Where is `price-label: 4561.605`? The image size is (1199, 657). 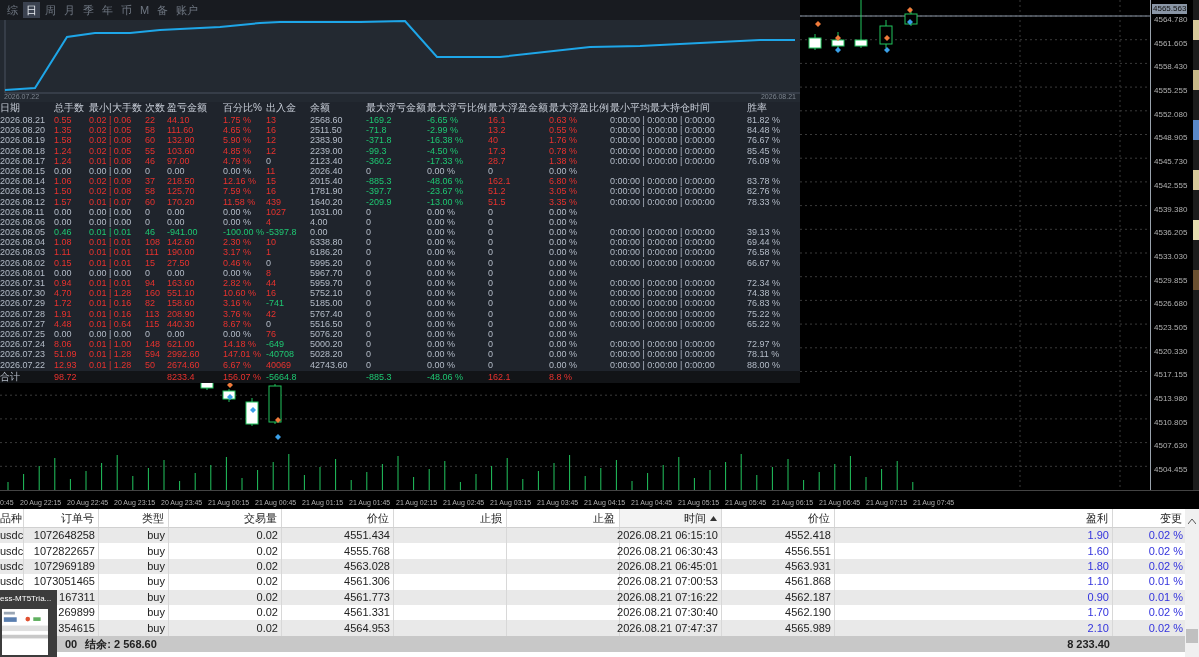
price-label: 4561.605 is located at coordinates (1170, 43).